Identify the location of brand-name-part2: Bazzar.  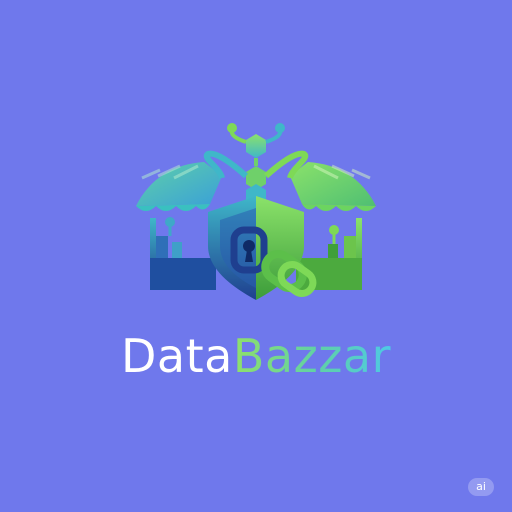
(311, 356).